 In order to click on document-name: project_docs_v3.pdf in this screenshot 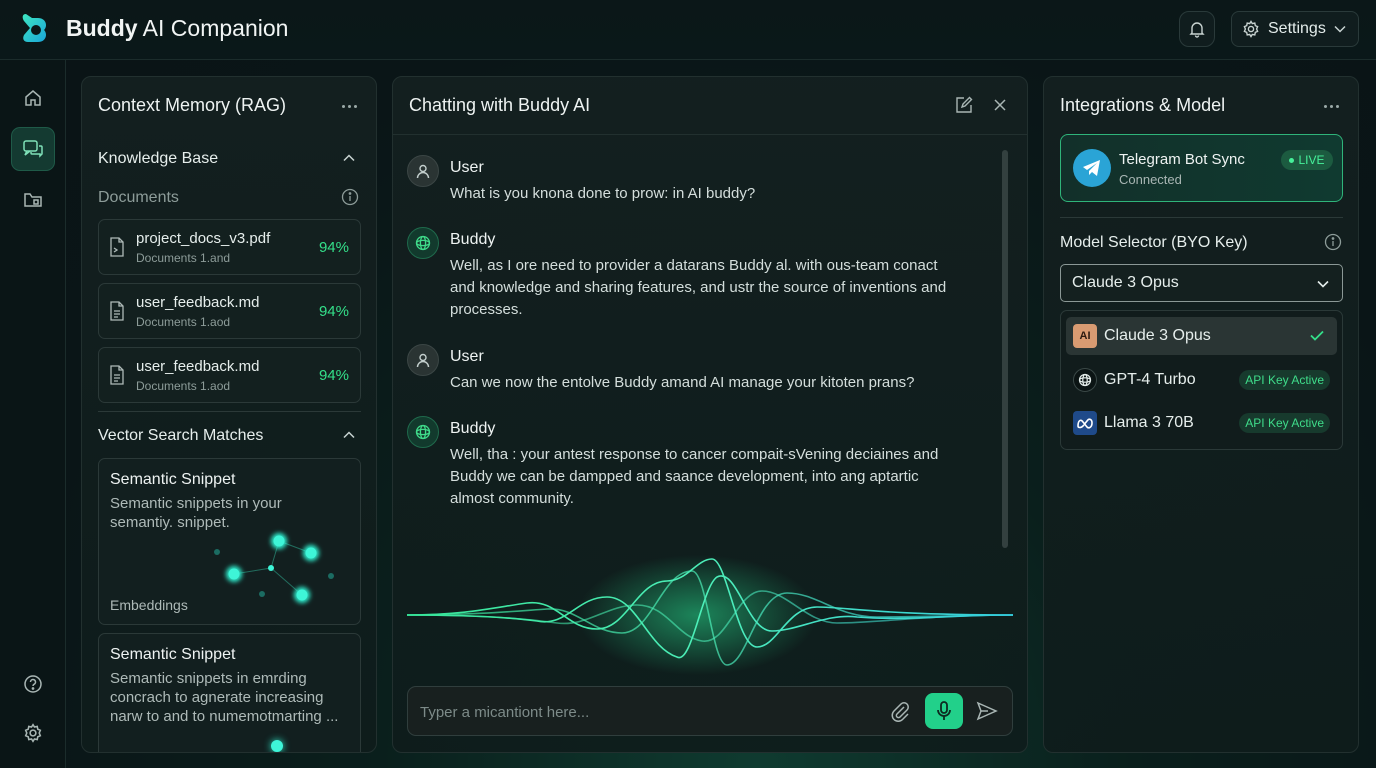, I will do `click(203, 238)`.